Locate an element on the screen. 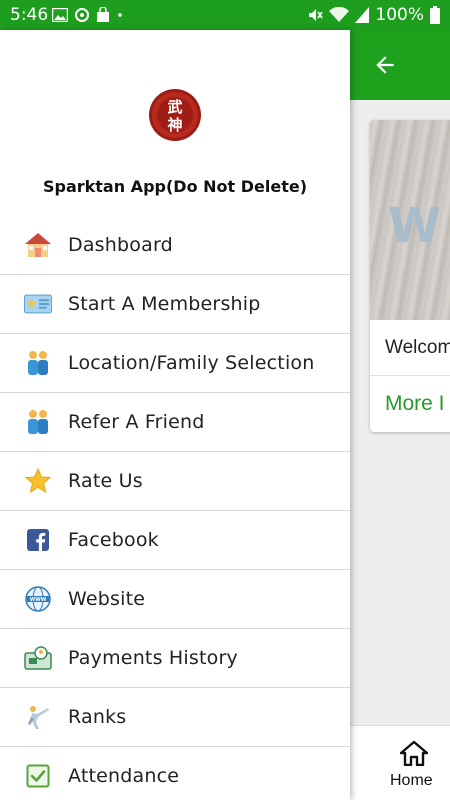 The image size is (450, 800). menu-item-start-membership: Start A Membership is located at coordinates (175, 304).